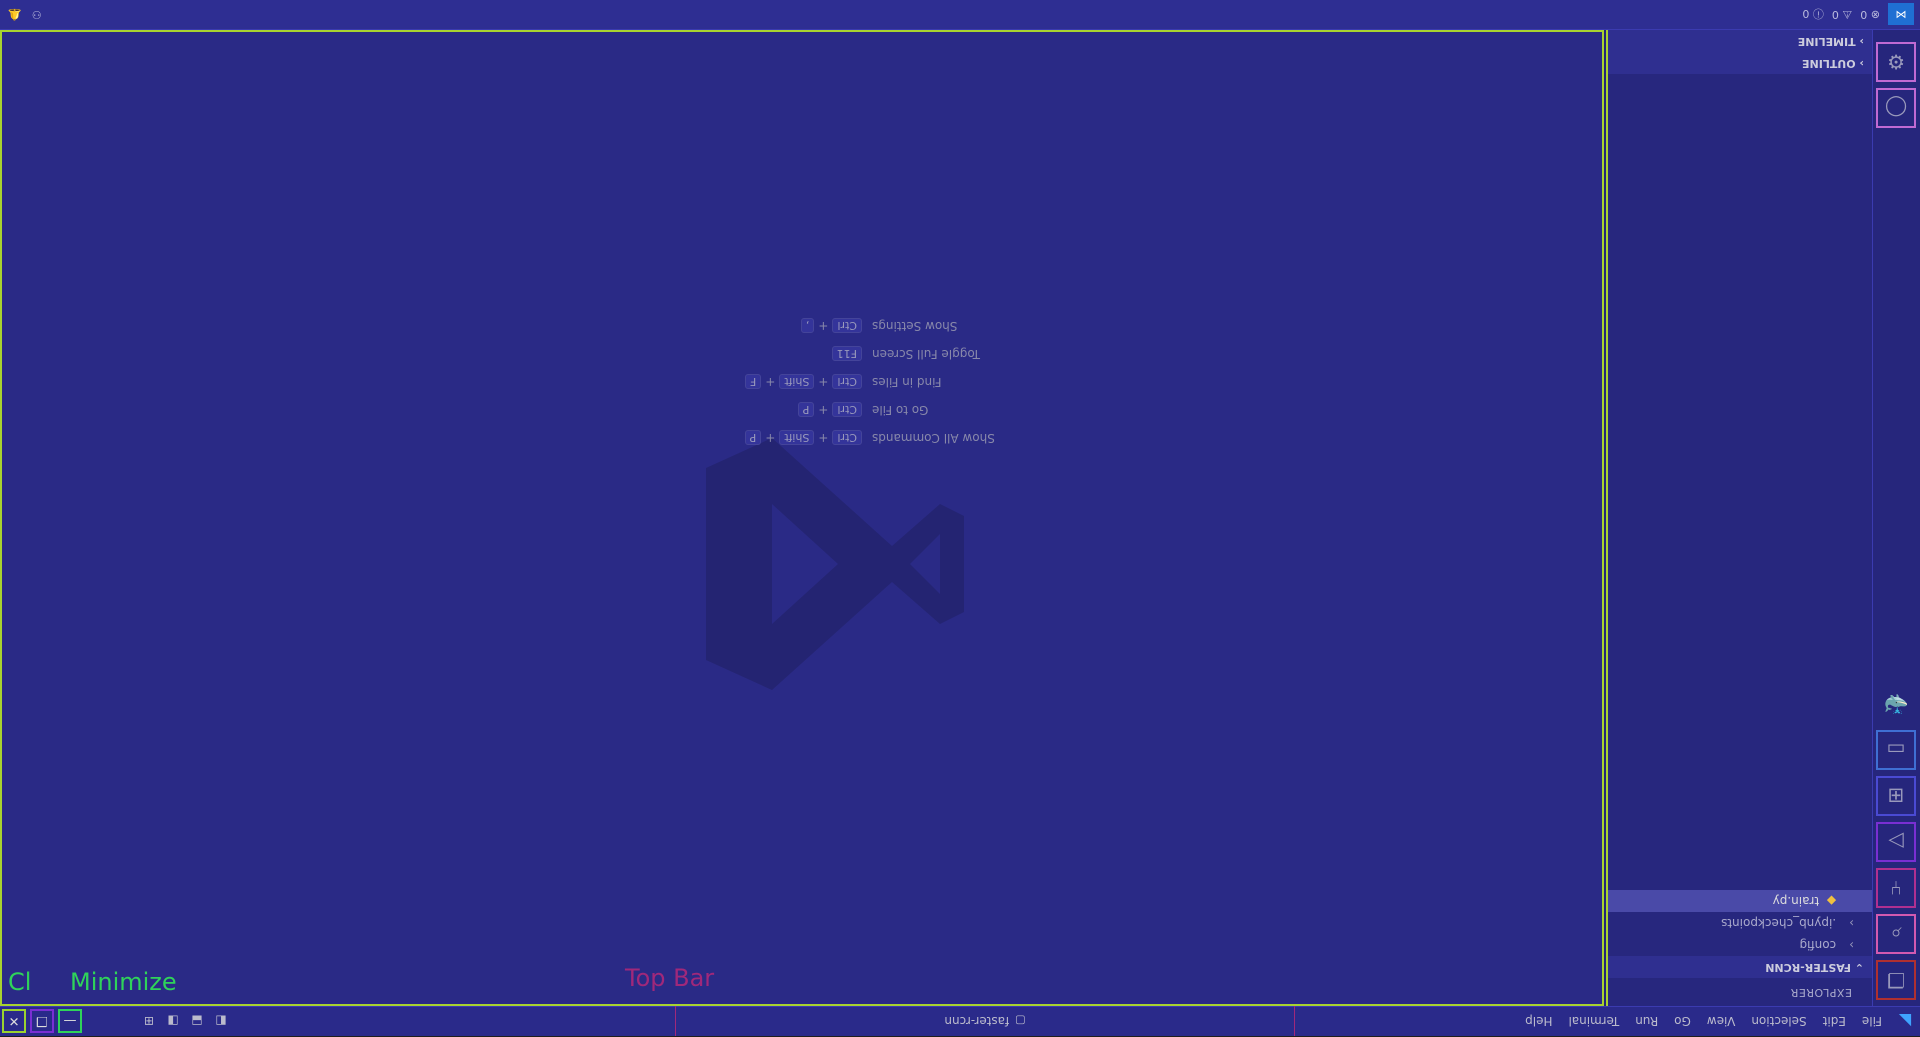 This screenshot has width=1920, height=1037. I want to click on shortcut-row: Show All Commands Ctrl + Shift + P, so click(842, 438).